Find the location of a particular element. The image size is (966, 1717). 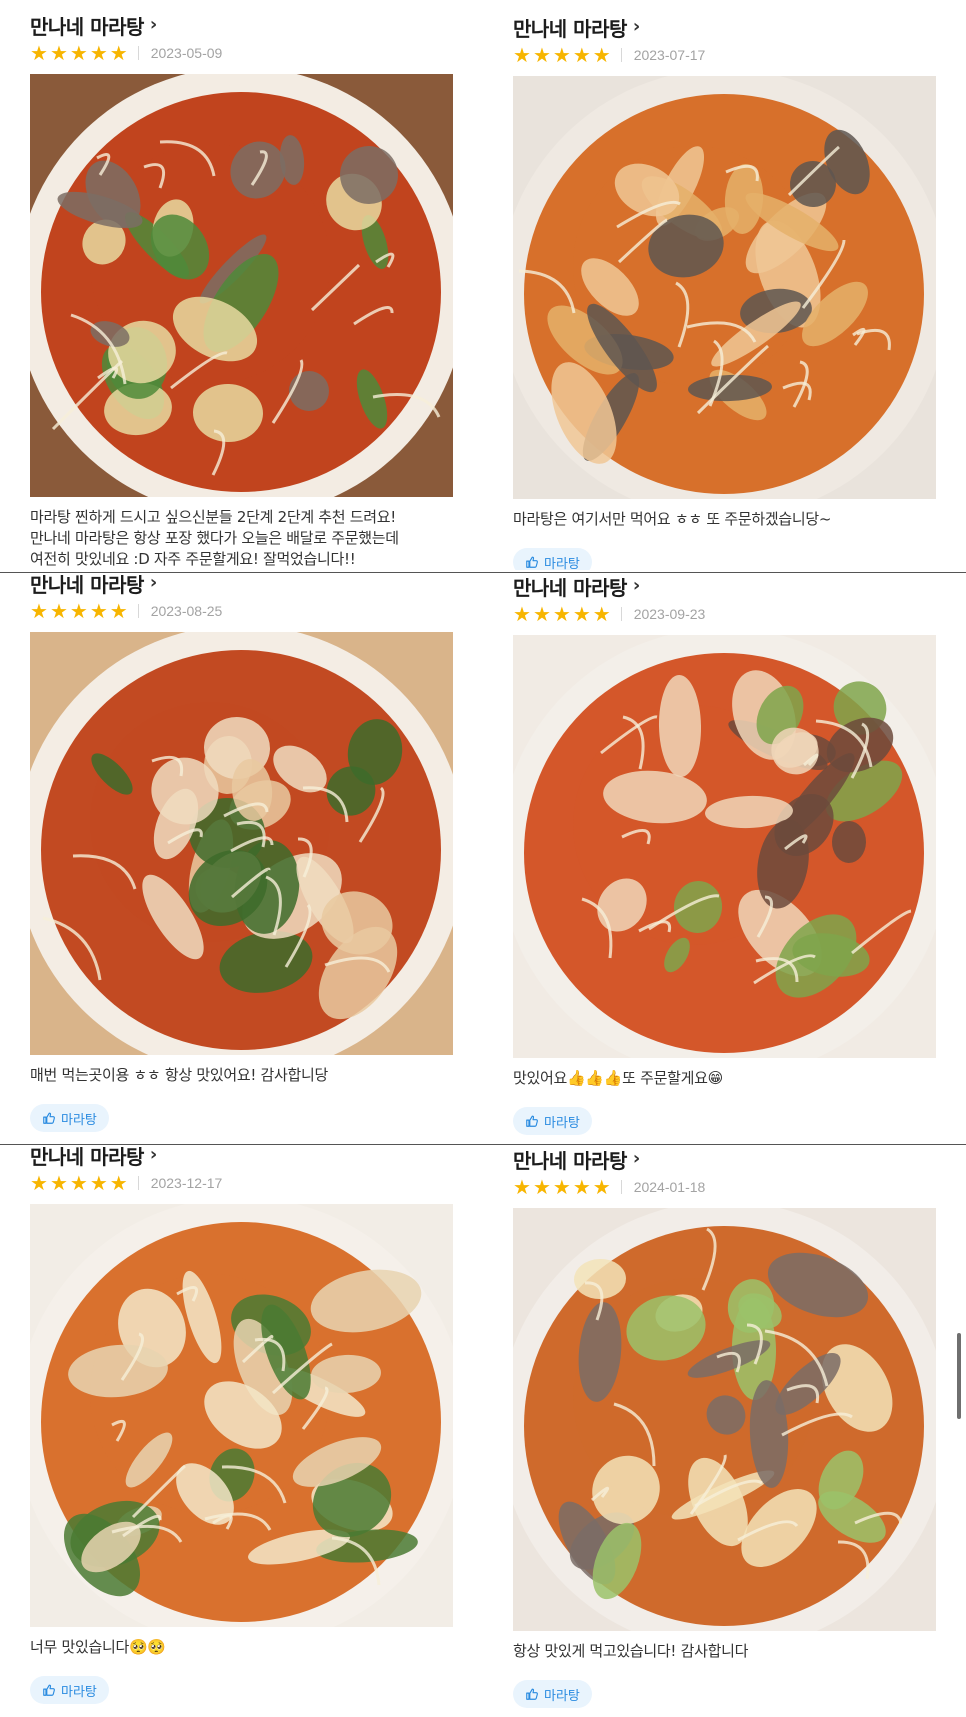

review-date: 2023-07-17 is located at coordinates (669, 55).